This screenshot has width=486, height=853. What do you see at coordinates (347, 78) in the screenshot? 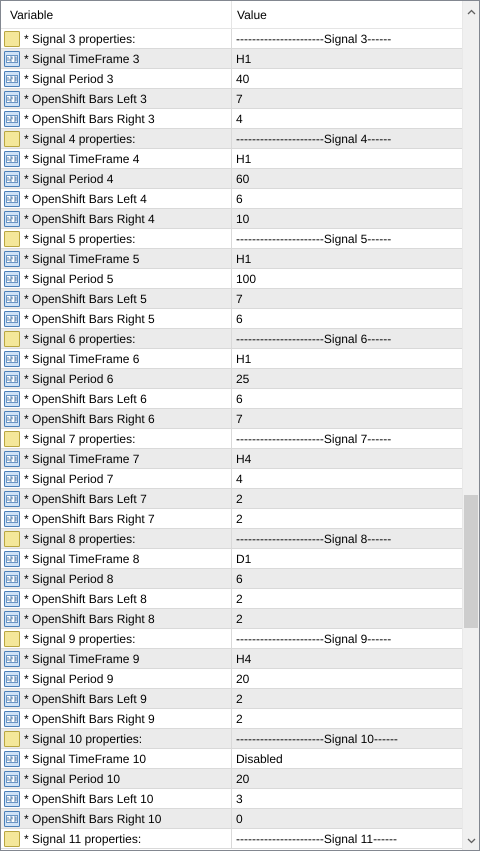
I see `value-cell: 40` at bounding box center [347, 78].